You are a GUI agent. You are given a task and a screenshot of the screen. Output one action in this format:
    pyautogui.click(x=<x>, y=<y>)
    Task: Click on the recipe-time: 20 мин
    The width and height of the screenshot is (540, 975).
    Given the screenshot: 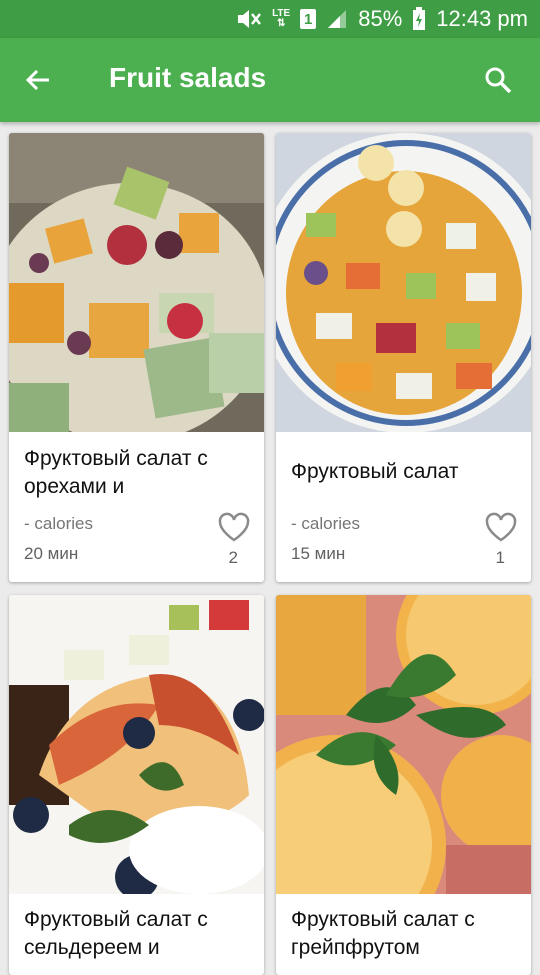 What is the action you would take?
    pyautogui.click(x=51, y=553)
    